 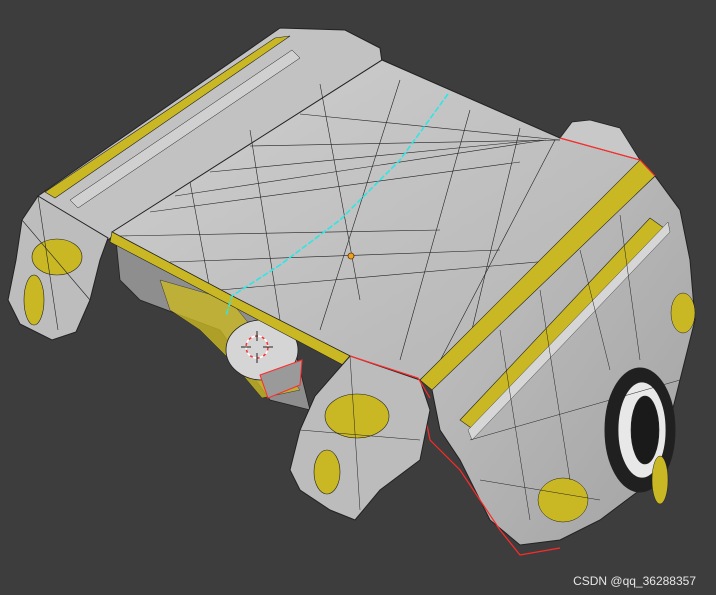 What do you see at coordinates (351, 256) in the screenshot?
I see `origin-dot-icon` at bounding box center [351, 256].